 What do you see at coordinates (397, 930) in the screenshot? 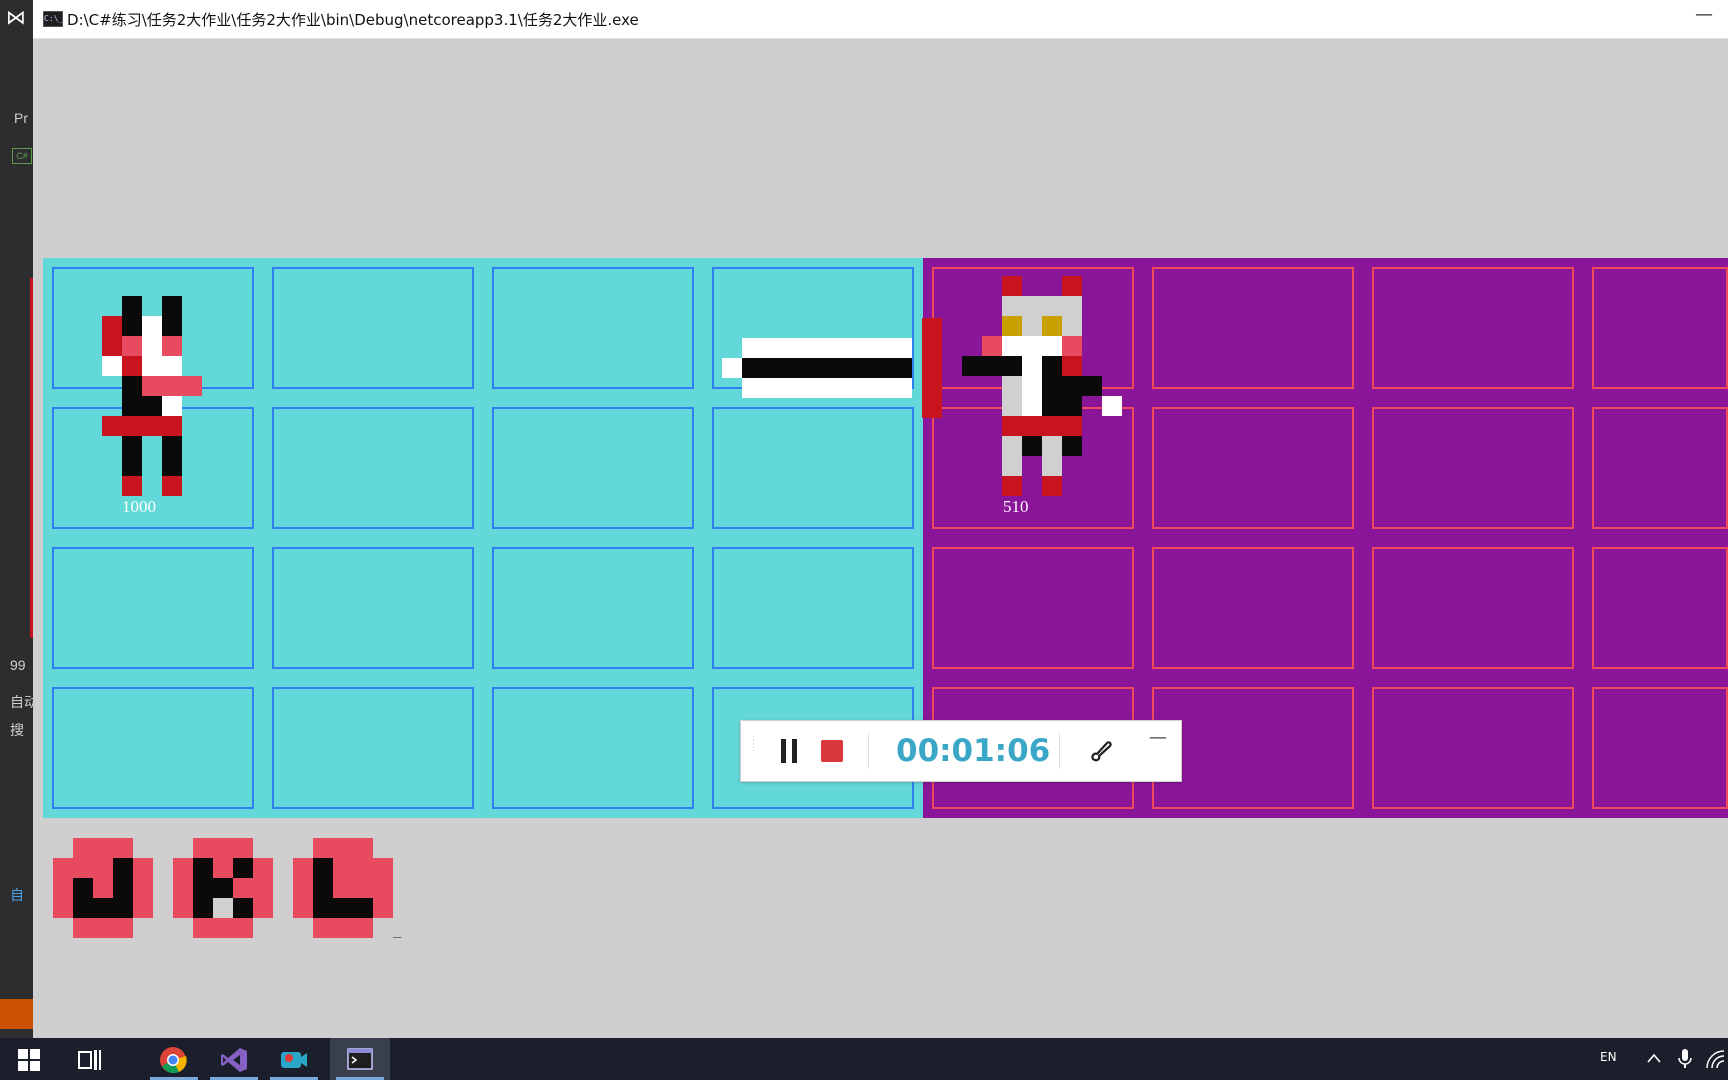
I see `console-cursor: _` at bounding box center [397, 930].